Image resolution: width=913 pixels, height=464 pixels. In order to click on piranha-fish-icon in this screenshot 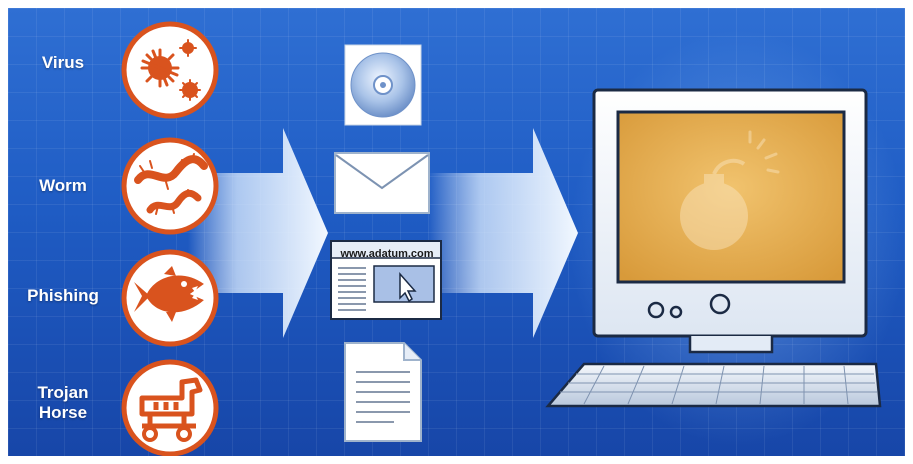, I will do `click(170, 298)`.